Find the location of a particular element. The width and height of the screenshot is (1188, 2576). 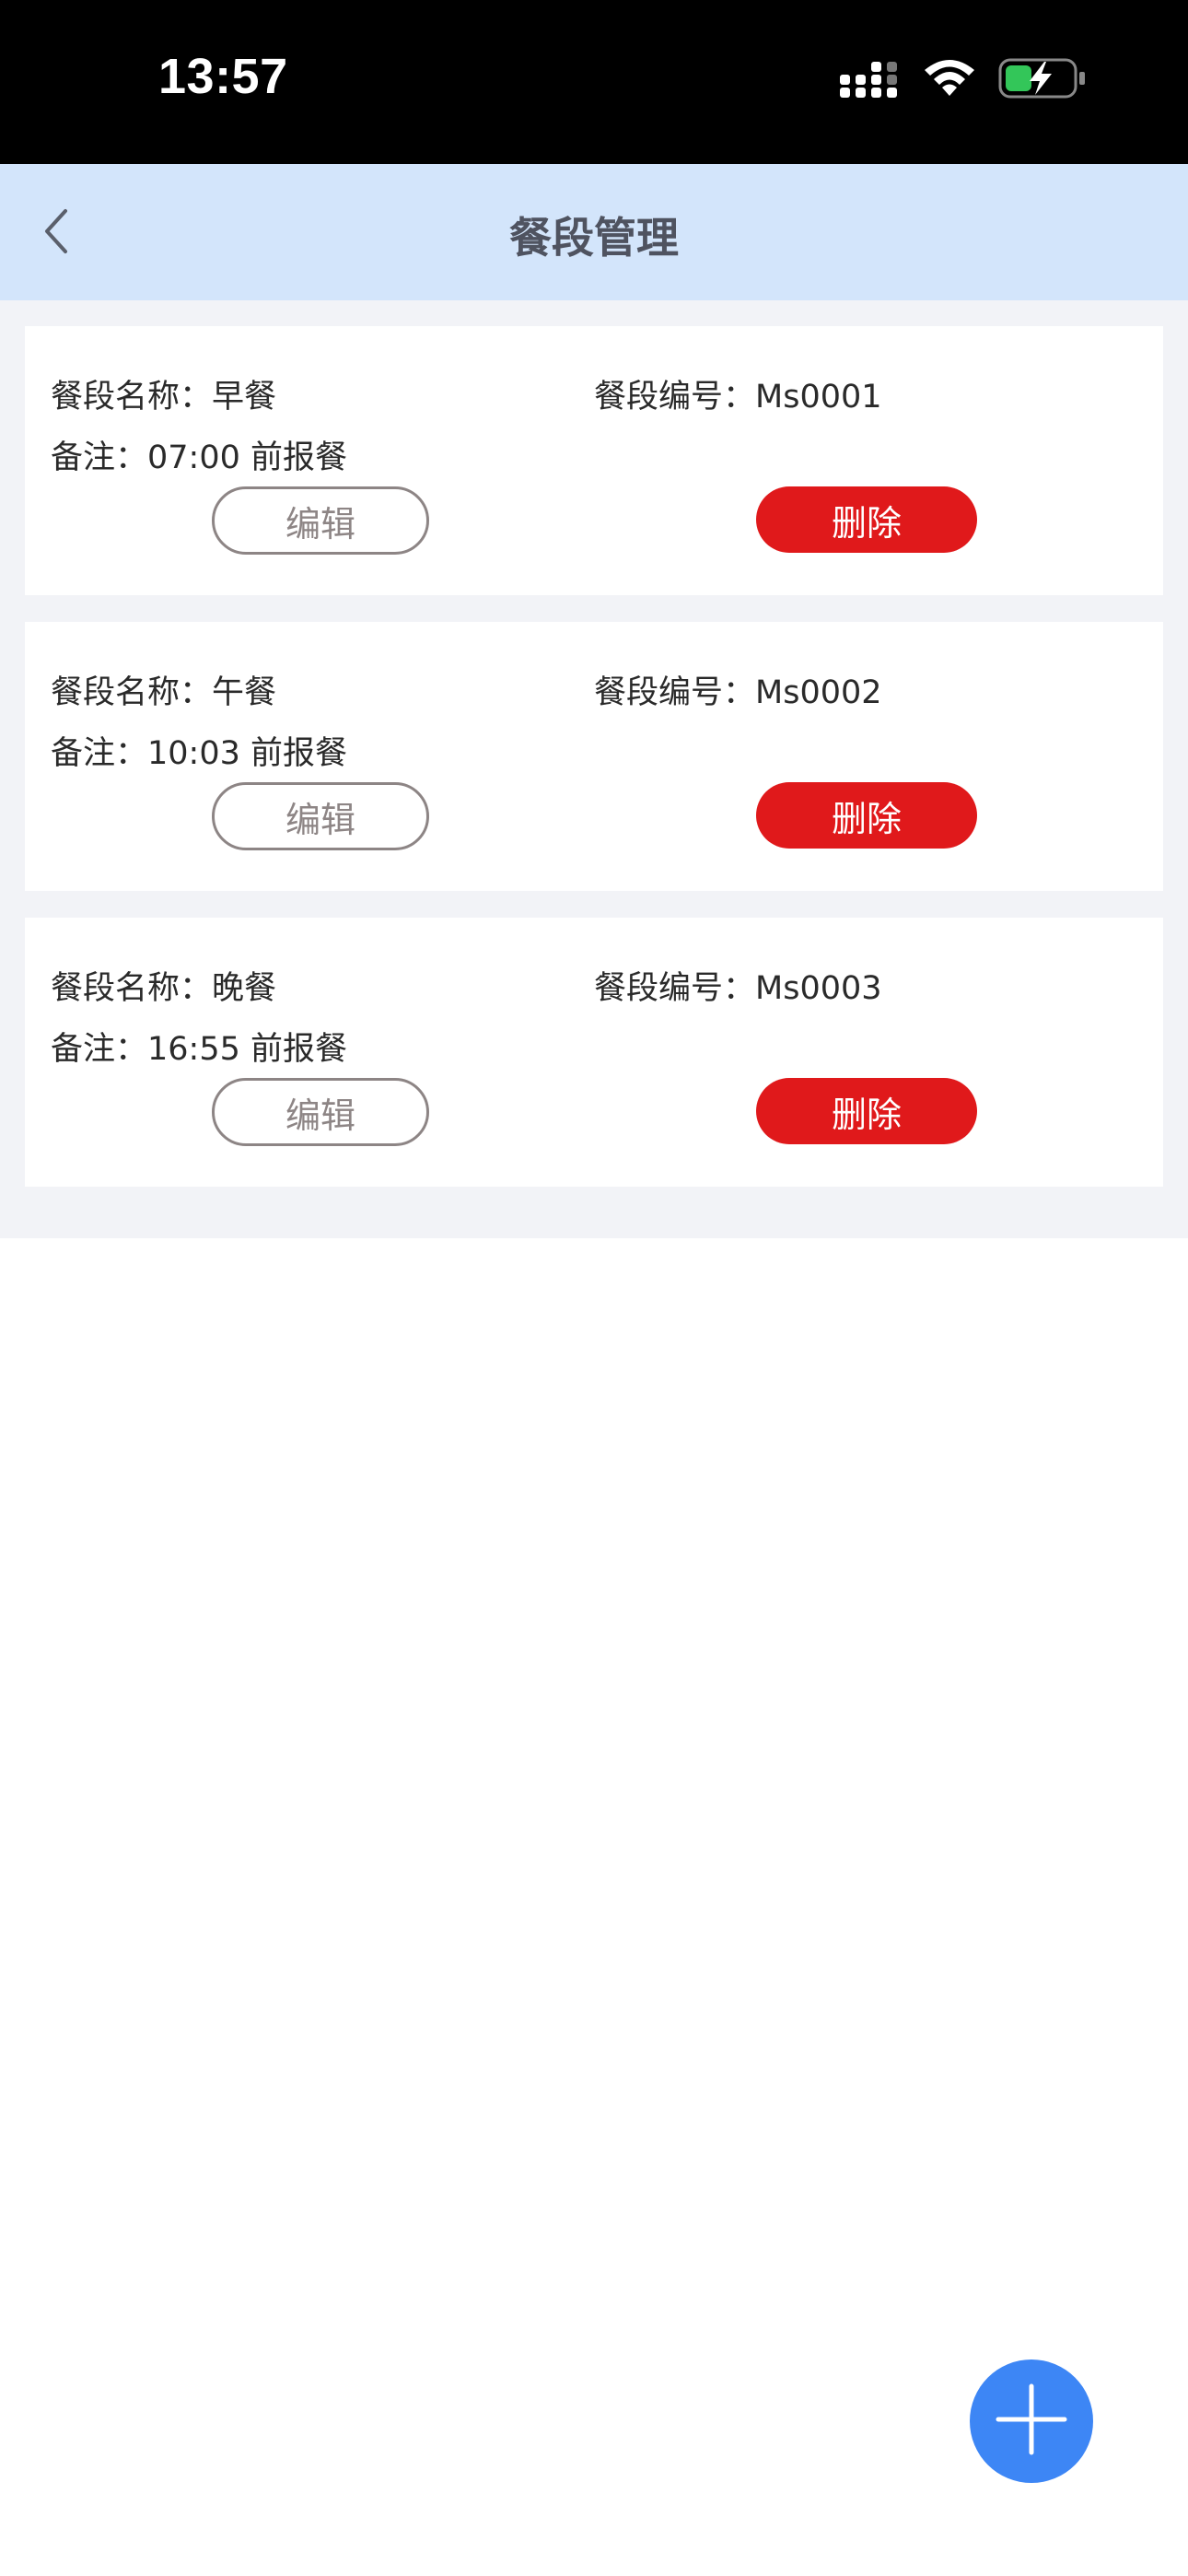

meal-note-row: 备注：10:03 前报餐 is located at coordinates (199, 750).